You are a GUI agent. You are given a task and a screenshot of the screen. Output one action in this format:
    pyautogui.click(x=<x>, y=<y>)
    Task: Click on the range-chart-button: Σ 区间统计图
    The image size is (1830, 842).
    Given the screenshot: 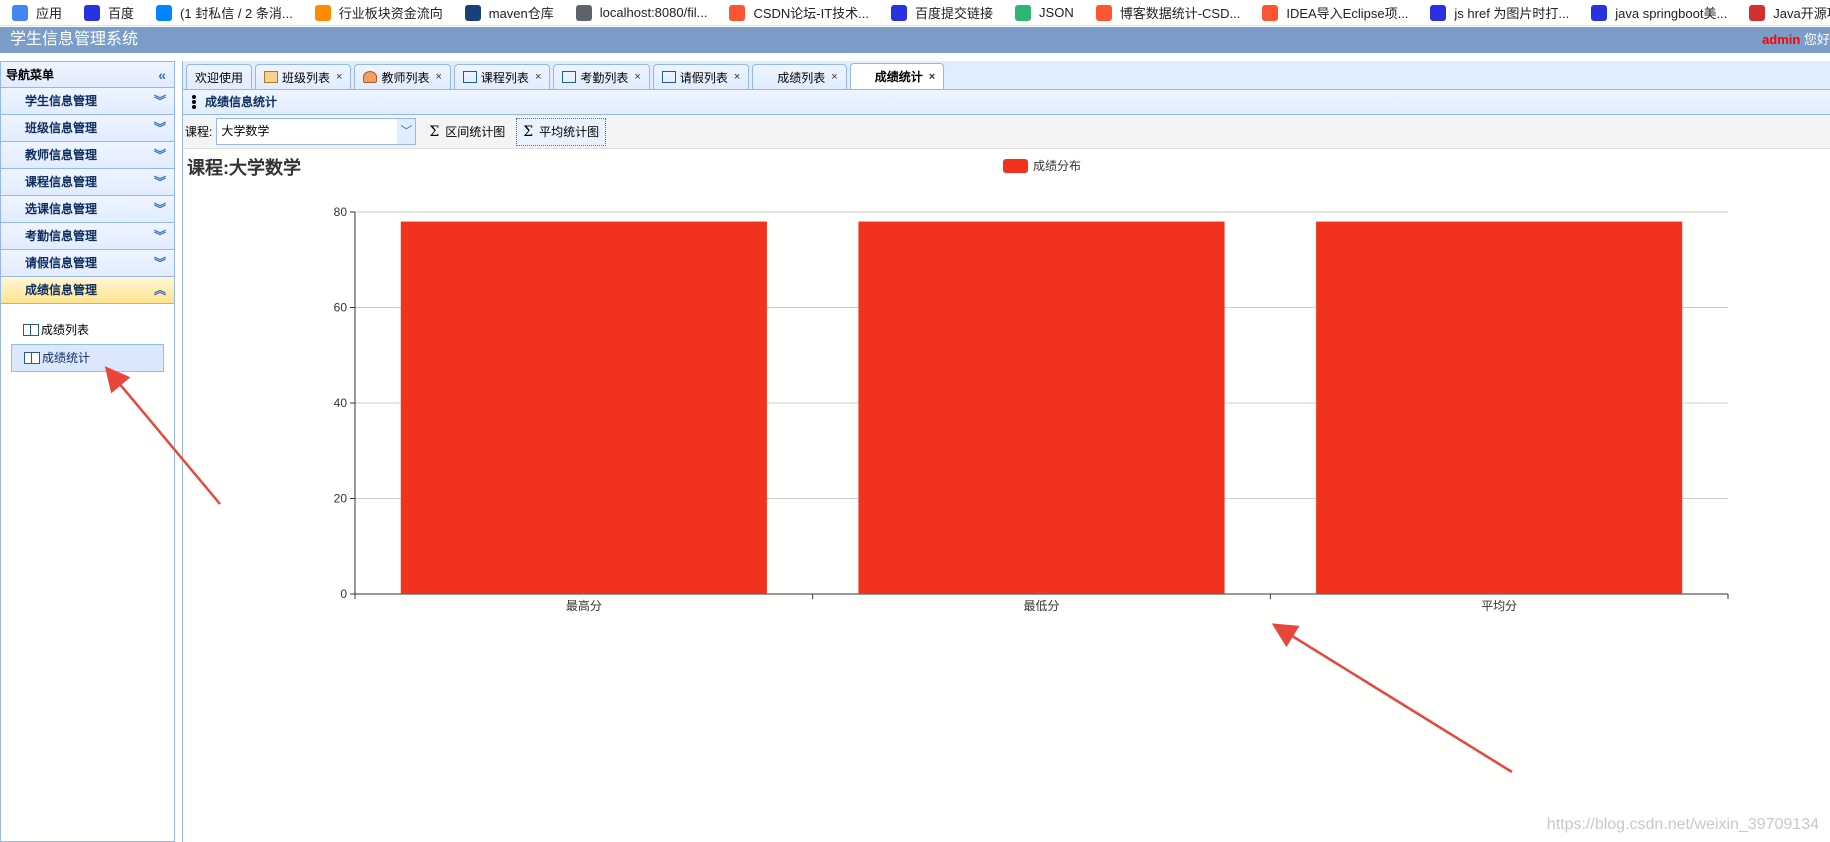 What is the action you would take?
    pyautogui.click(x=467, y=132)
    